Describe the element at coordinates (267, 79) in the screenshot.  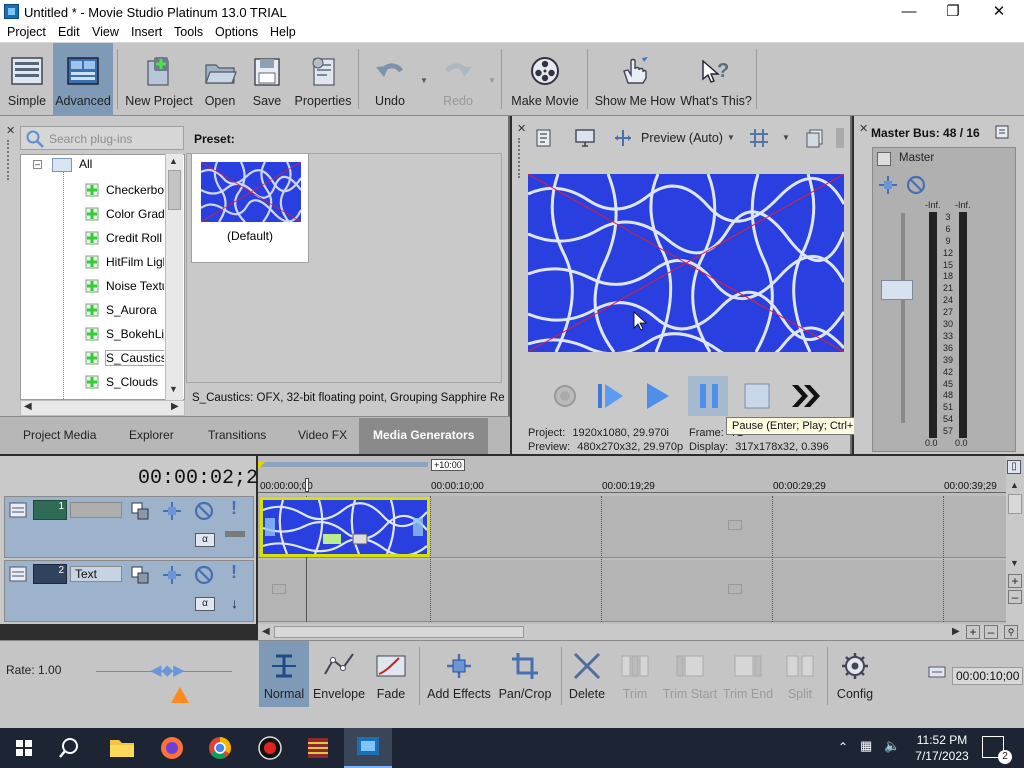
I see `save-button: Save` at that location.